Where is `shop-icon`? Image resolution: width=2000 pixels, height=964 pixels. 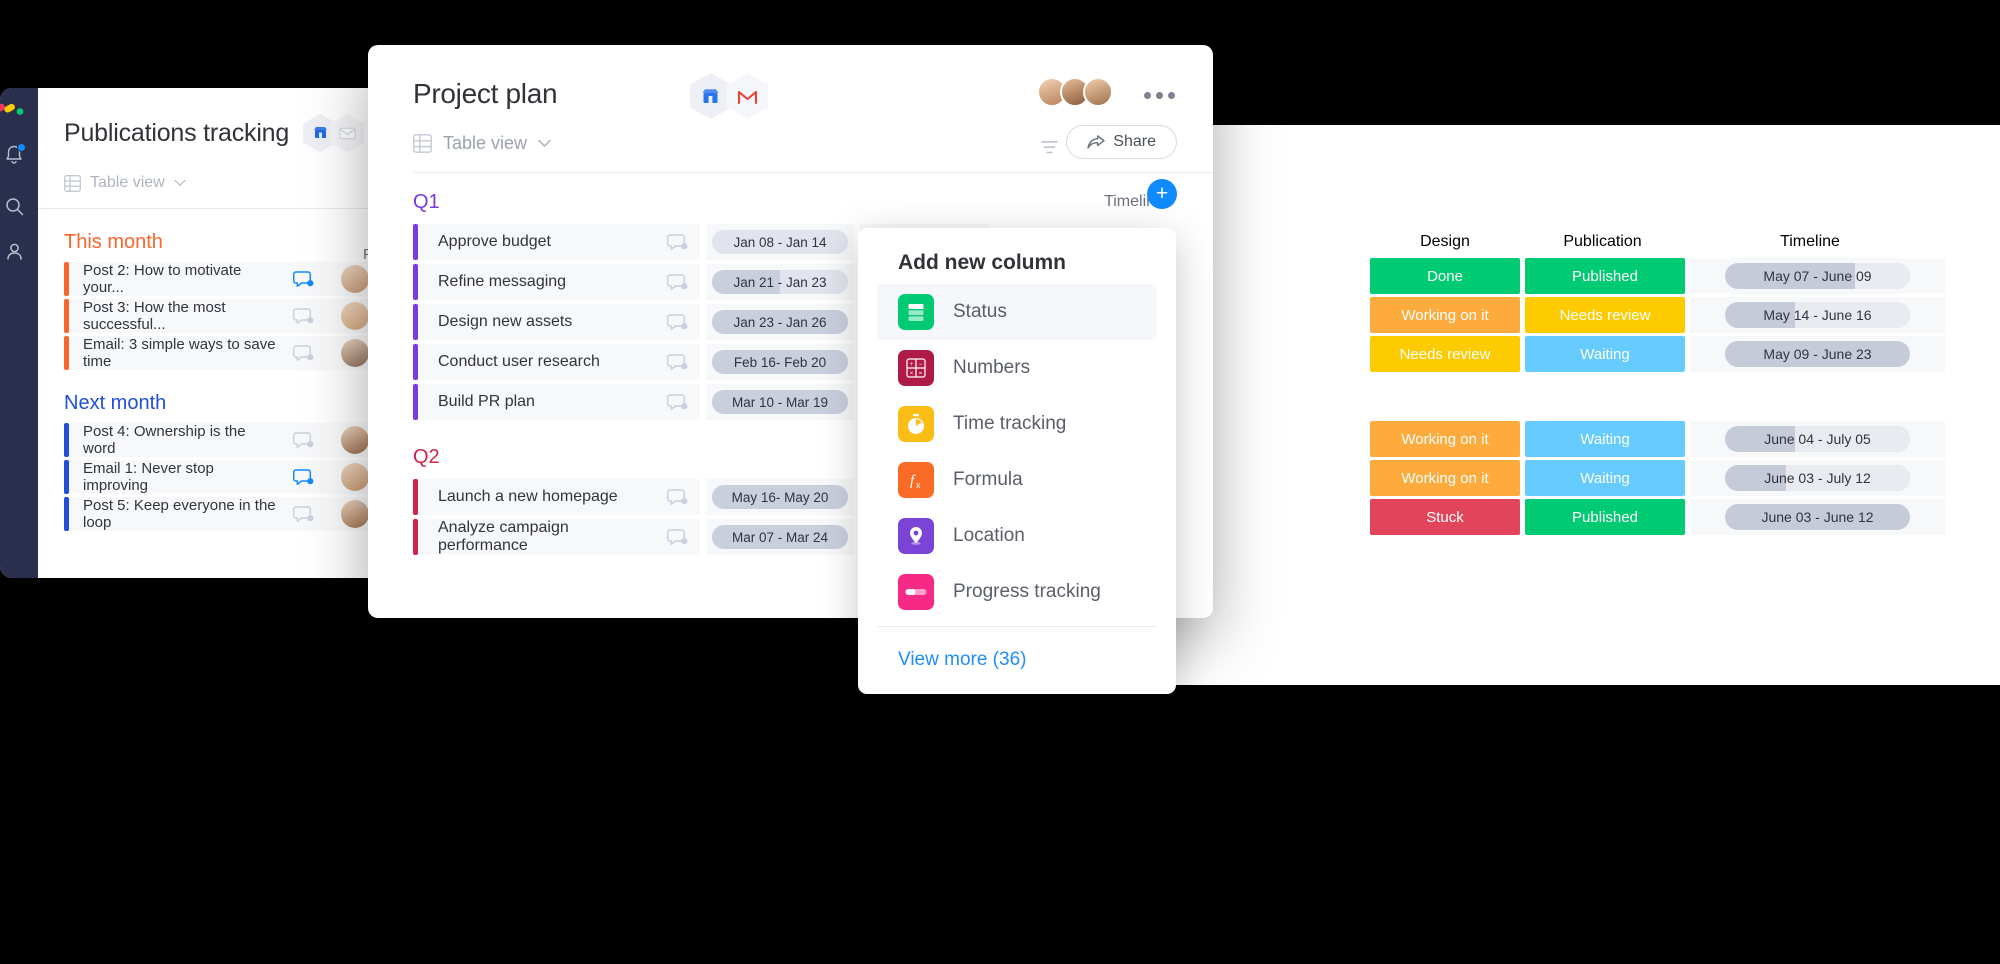
shop-icon is located at coordinates (710, 96).